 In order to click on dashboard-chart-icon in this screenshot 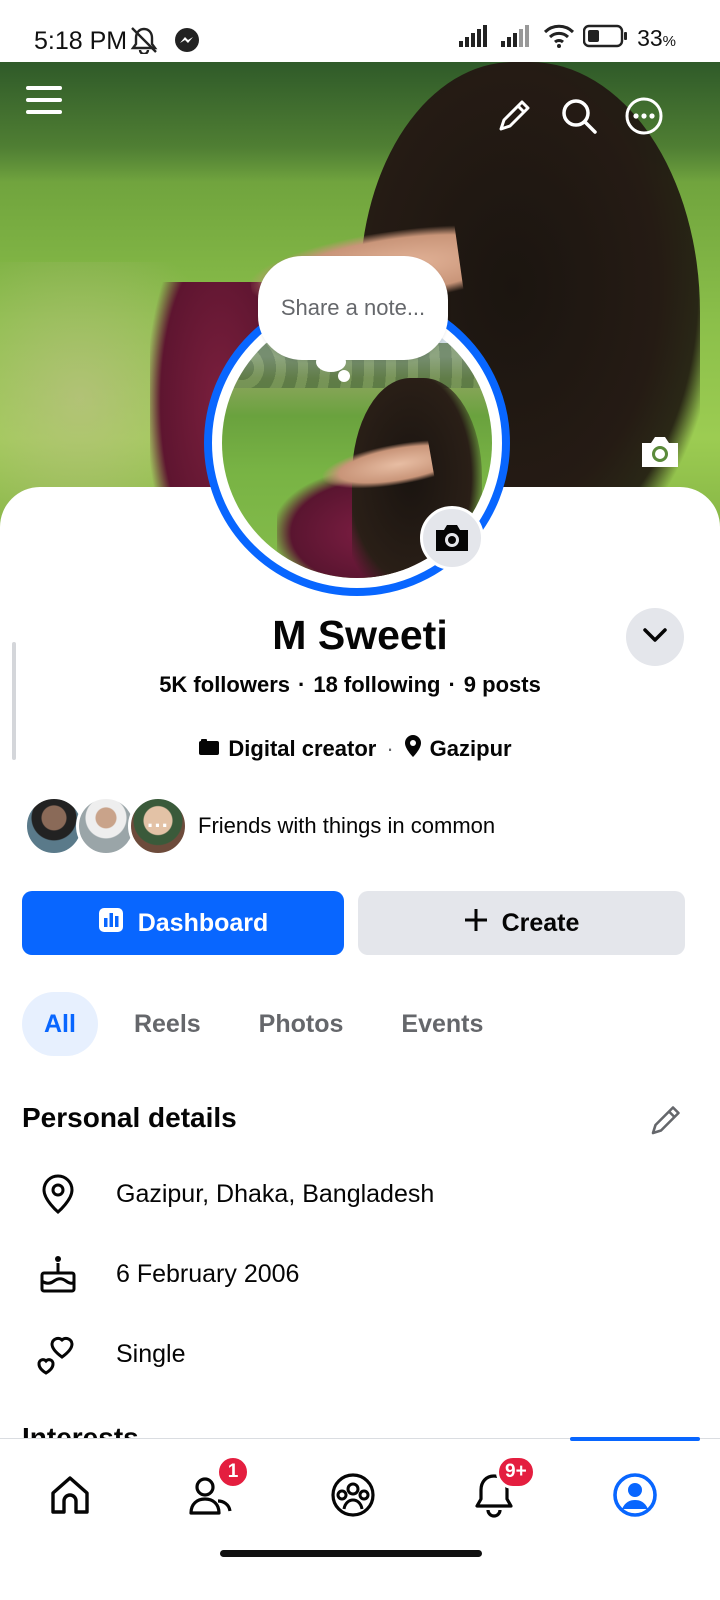, I will do `click(111, 923)`.